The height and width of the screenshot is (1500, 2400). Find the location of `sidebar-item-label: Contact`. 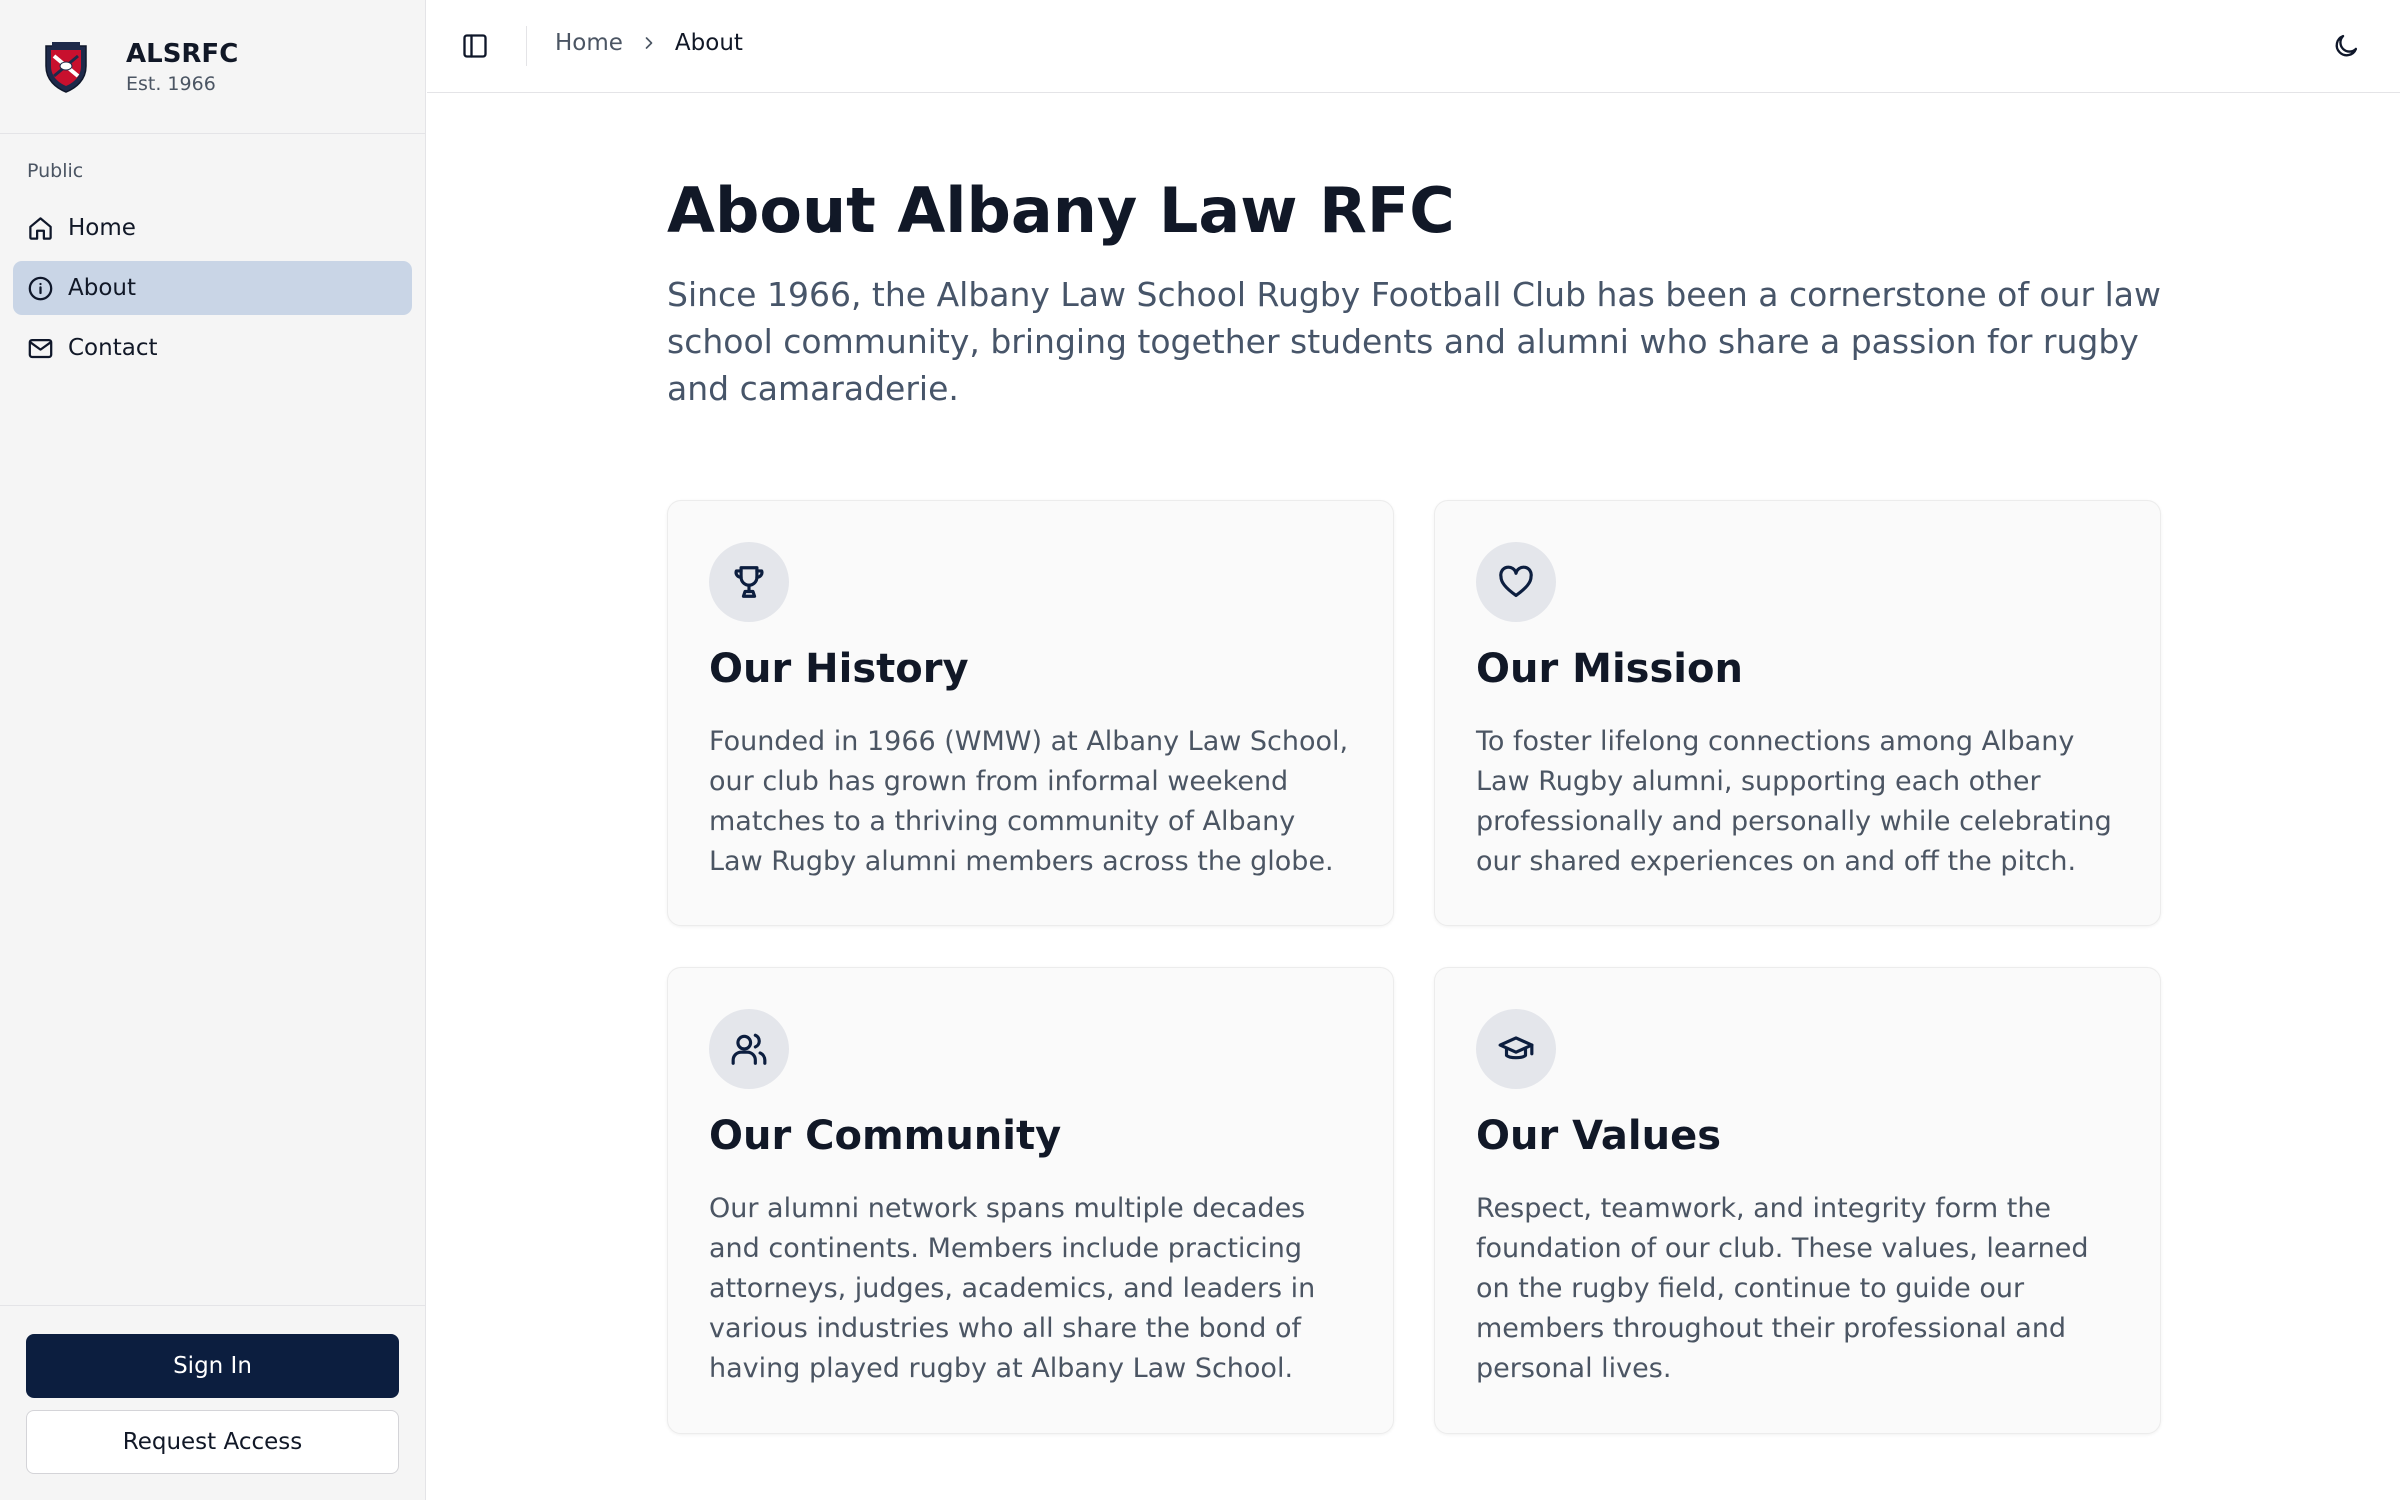

sidebar-item-label: Contact is located at coordinates (113, 348).